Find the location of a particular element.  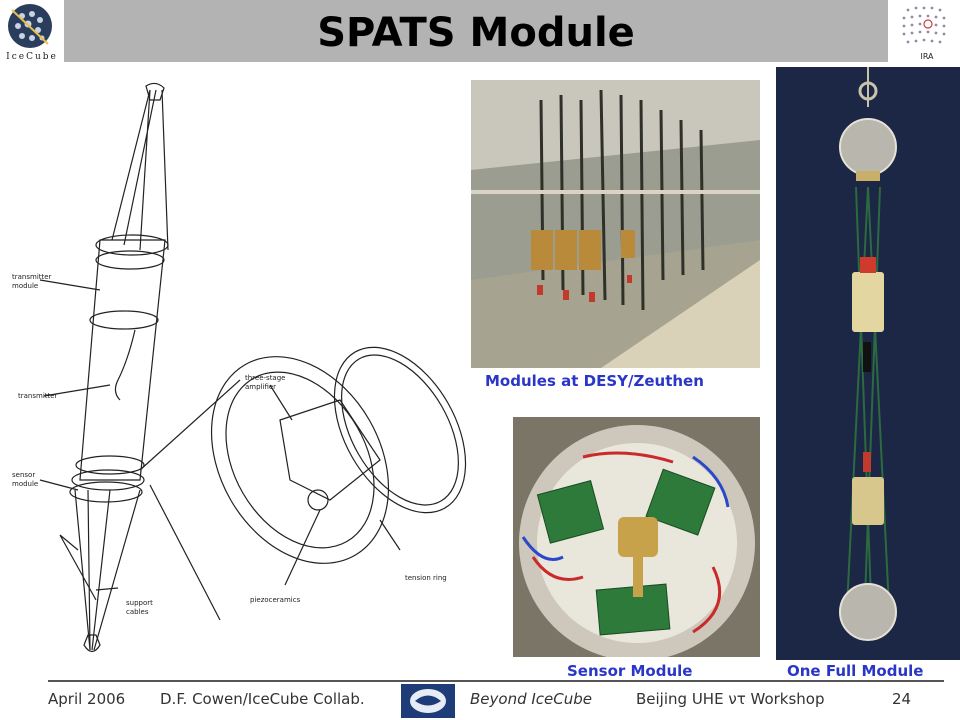

footer-date: April 2006 is located at coordinates (87, 699).